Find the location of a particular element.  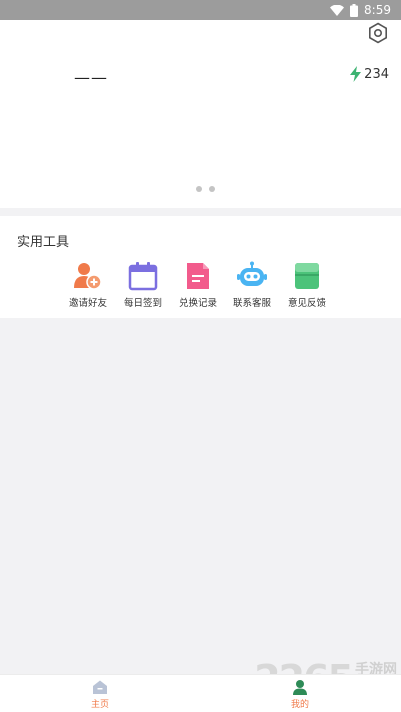

tool-label: 邀请好友 is located at coordinates (87, 303).